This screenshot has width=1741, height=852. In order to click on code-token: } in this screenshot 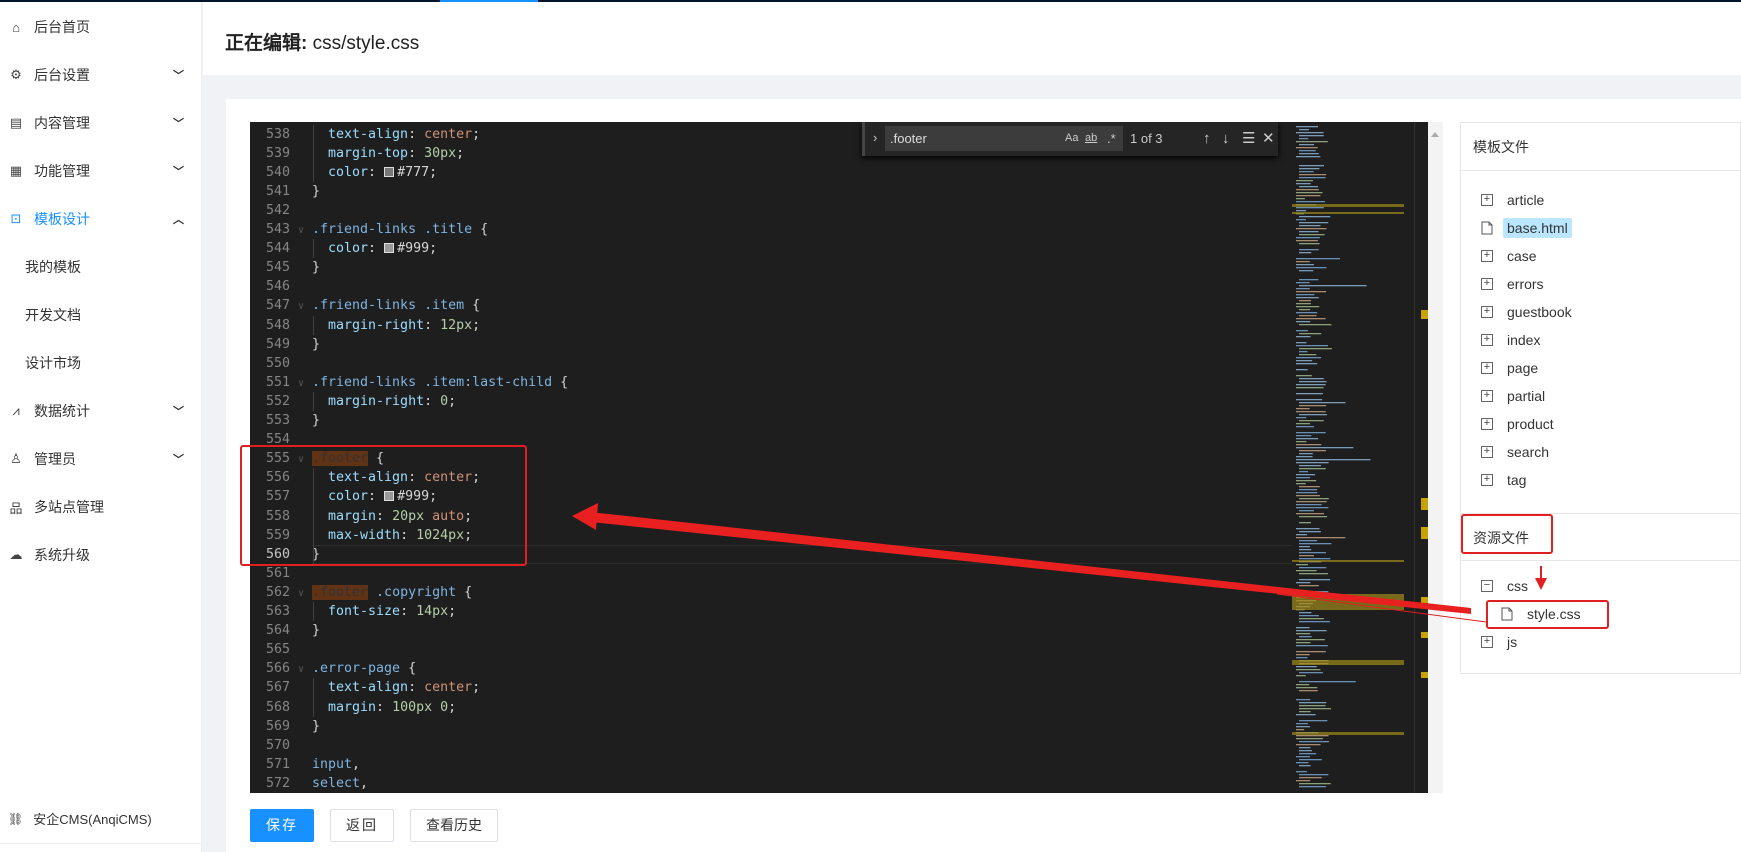, I will do `click(316, 726)`.